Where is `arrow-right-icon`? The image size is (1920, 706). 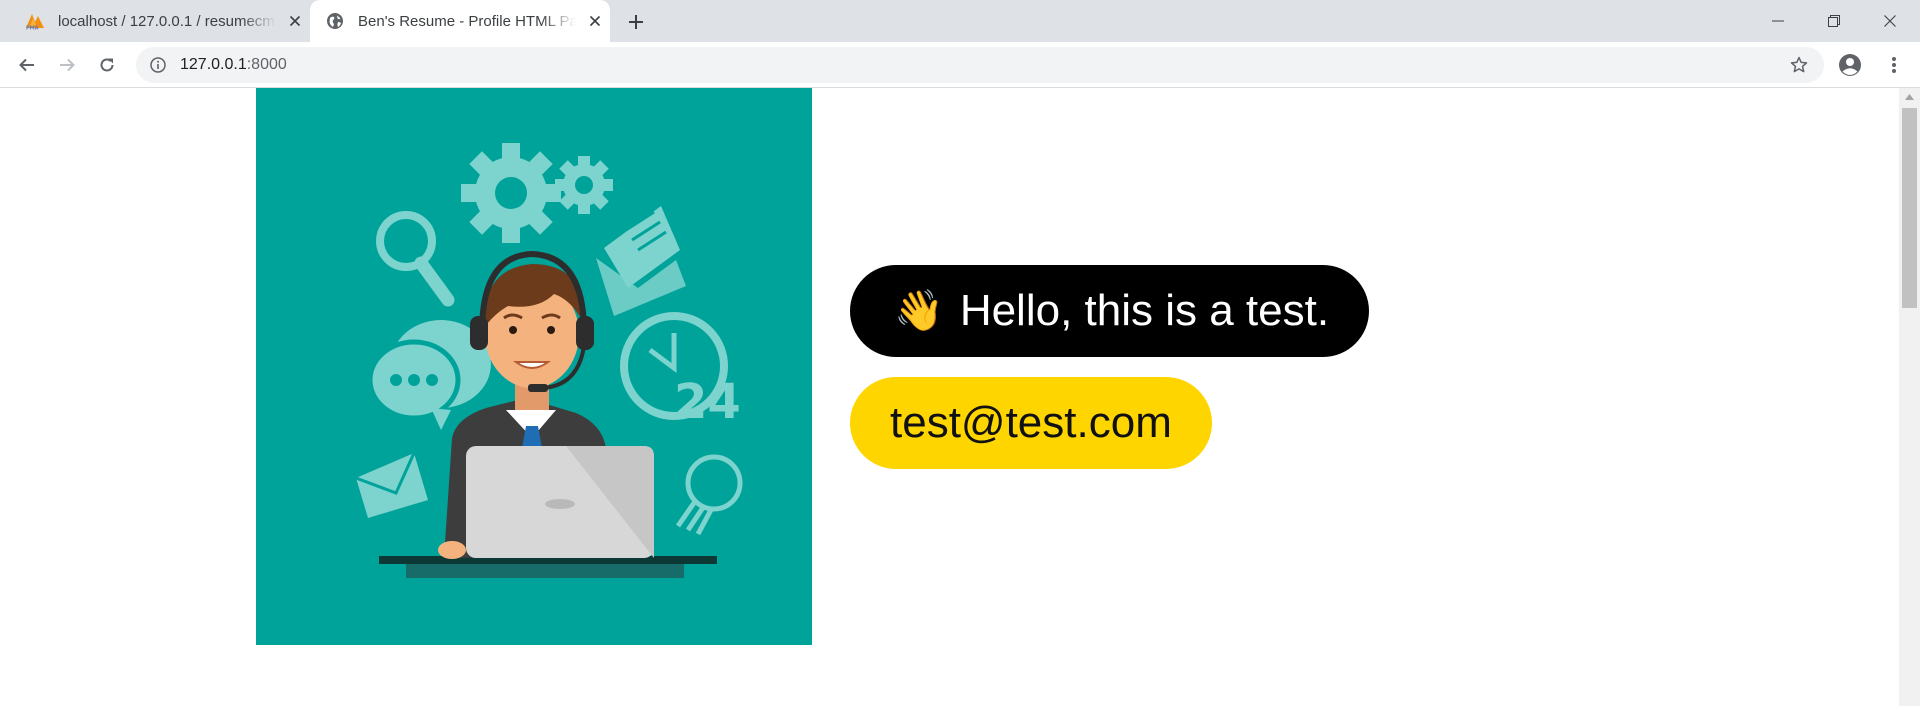 arrow-right-icon is located at coordinates (67, 65).